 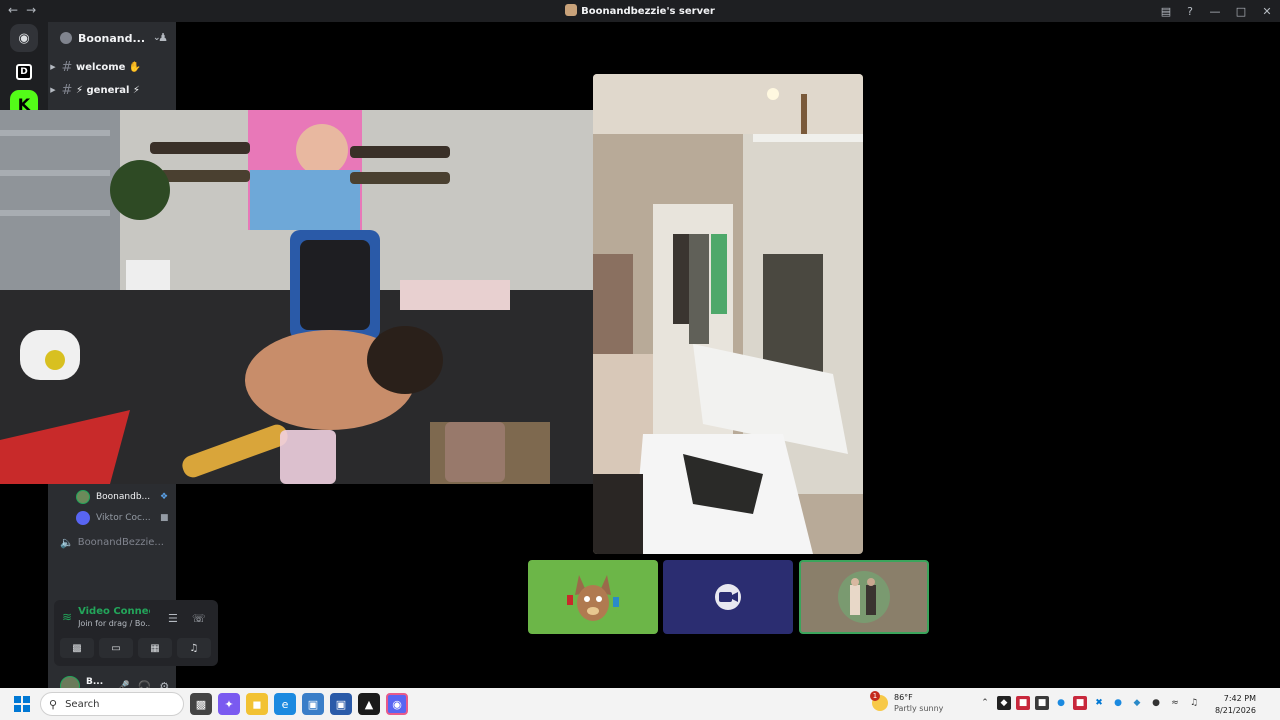 I want to click on title-bar: ← → Boonandbezzie's server ▤ ? — □ ✕, so click(x=640, y=11).